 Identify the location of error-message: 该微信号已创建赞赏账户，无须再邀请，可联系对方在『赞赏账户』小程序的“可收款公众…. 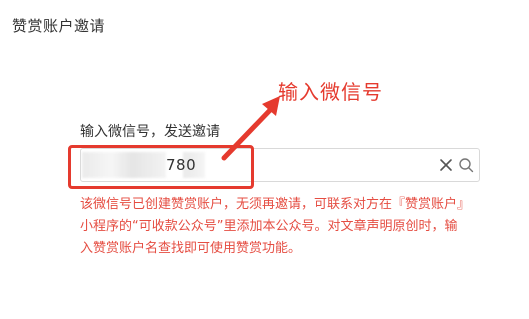
(272, 226).